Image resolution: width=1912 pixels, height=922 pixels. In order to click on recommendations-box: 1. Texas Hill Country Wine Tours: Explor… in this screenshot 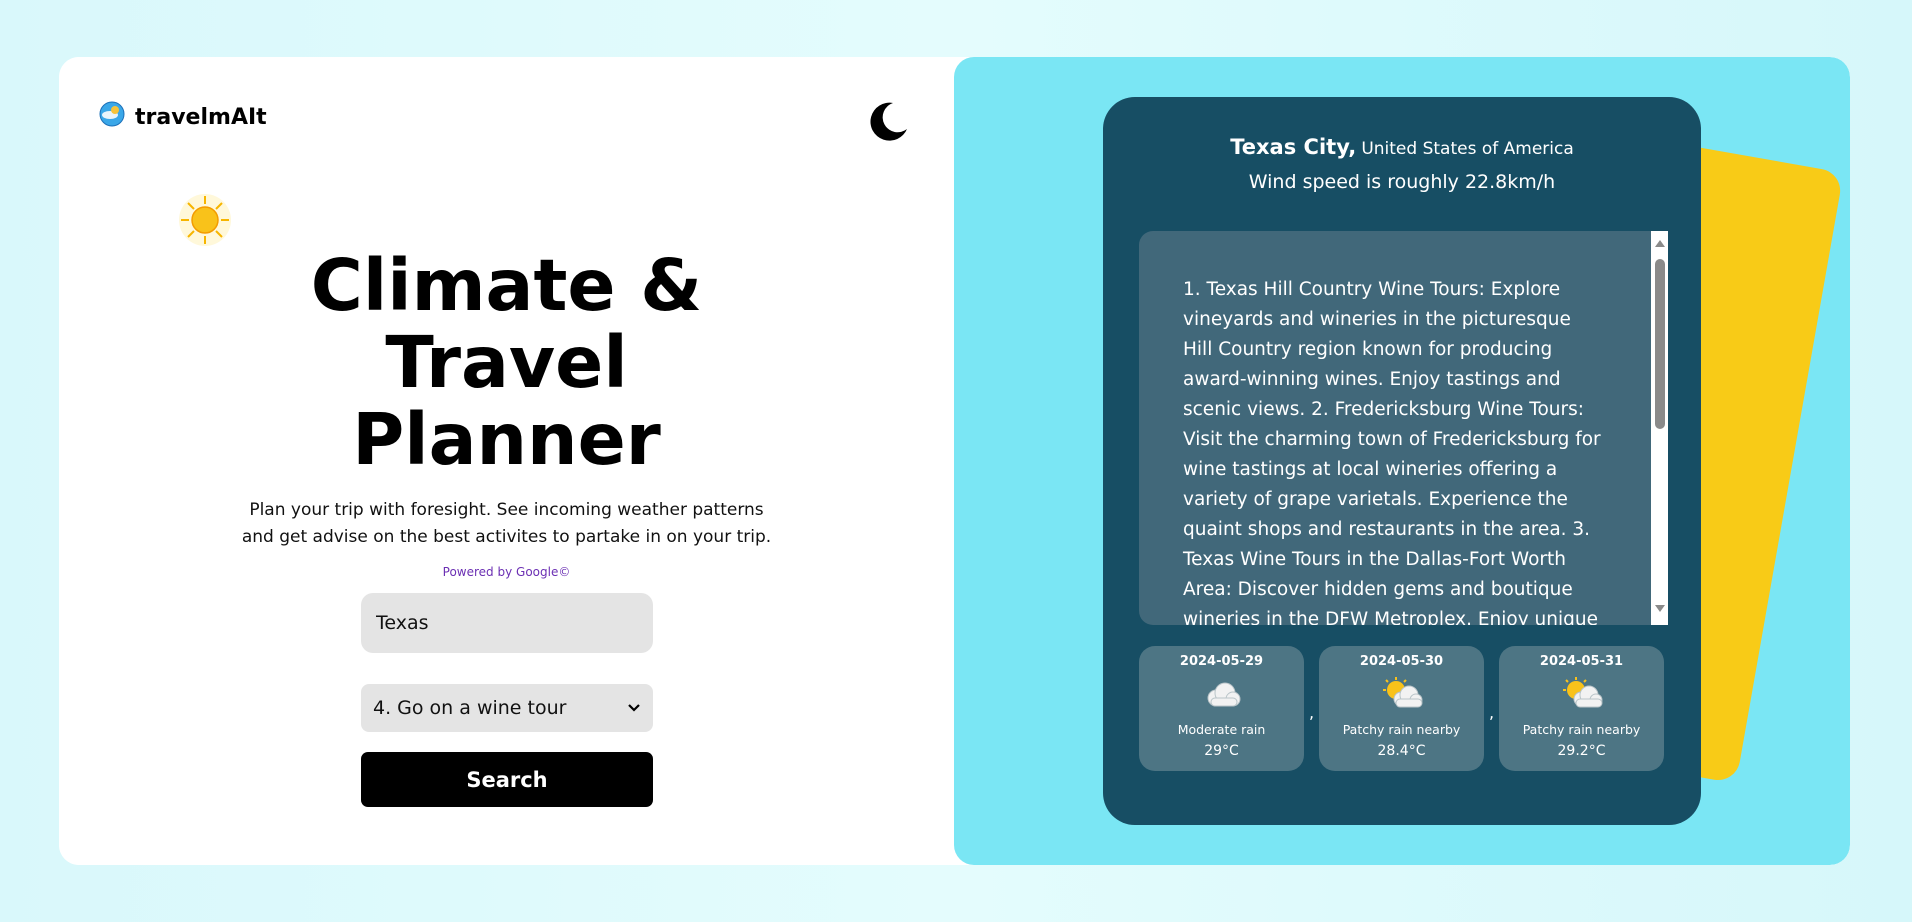, I will do `click(1395, 428)`.